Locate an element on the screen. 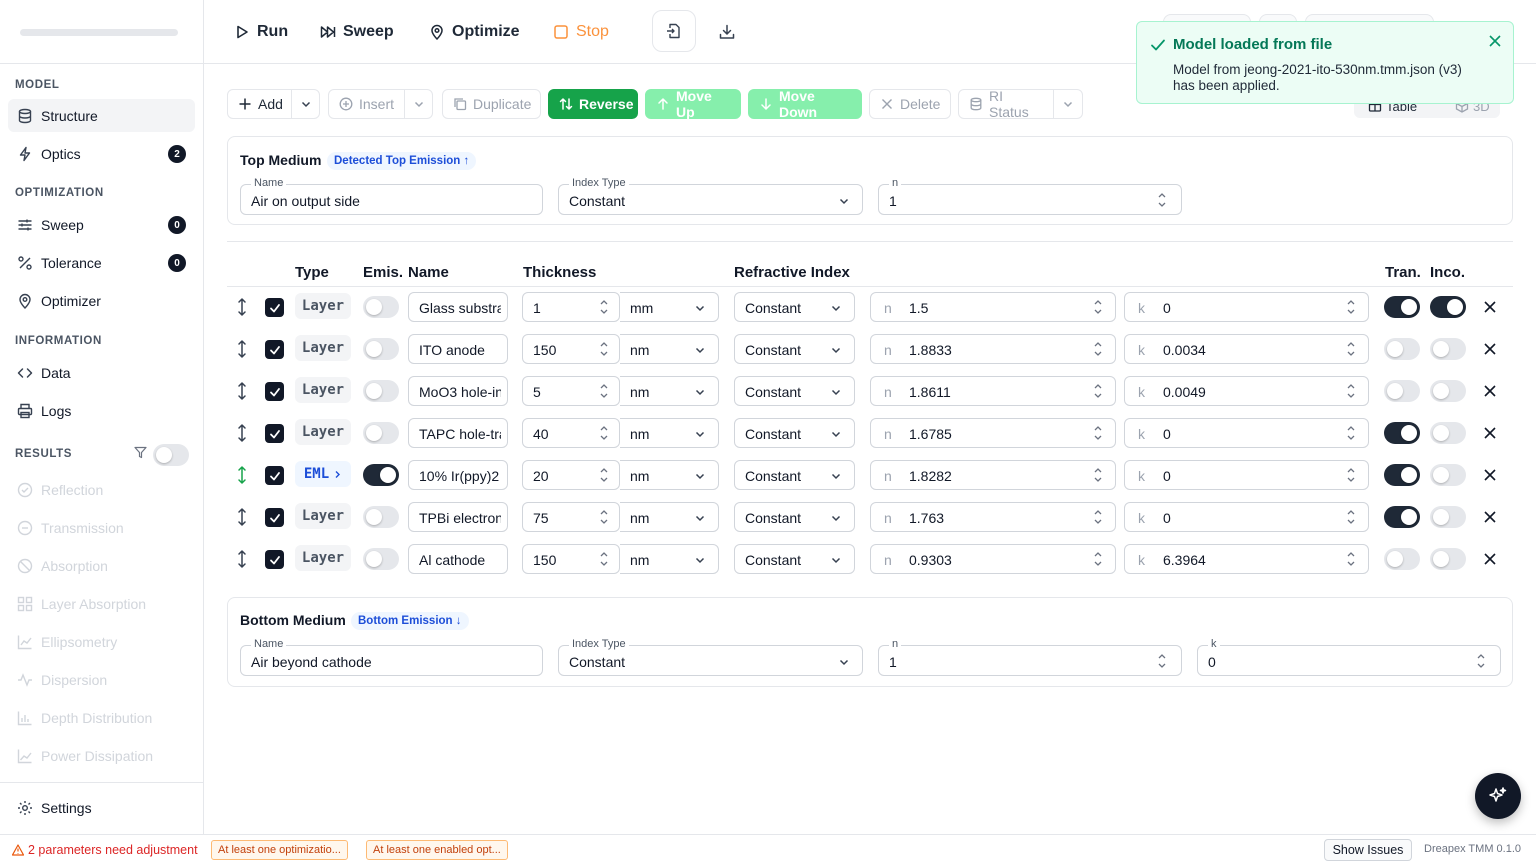  reverse-button: Reverse is located at coordinates (593, 104).